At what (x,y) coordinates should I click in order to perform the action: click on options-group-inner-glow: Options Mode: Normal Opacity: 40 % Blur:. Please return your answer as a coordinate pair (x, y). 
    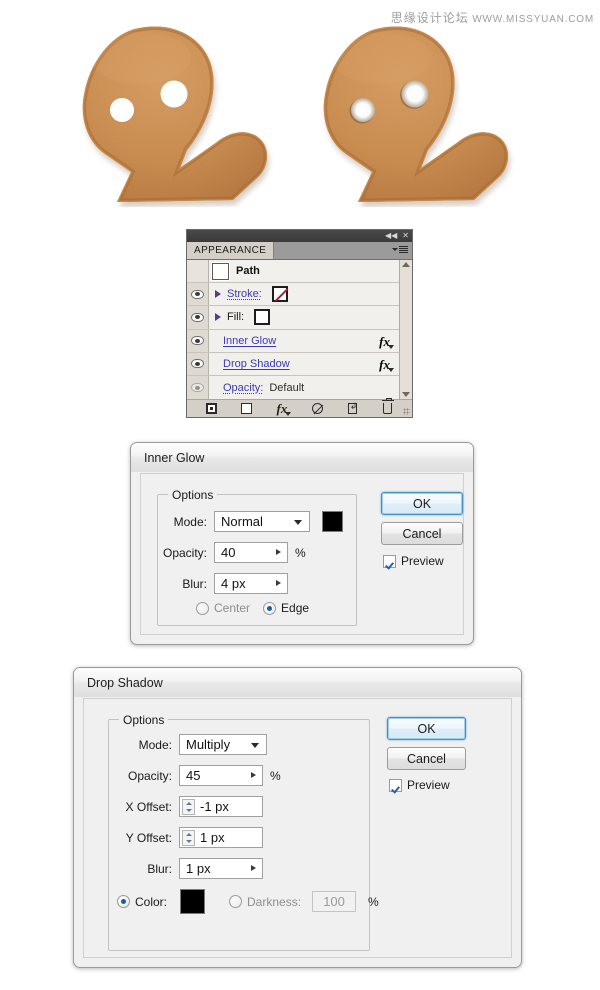
    Looking at the image, I should click on (257, 557).